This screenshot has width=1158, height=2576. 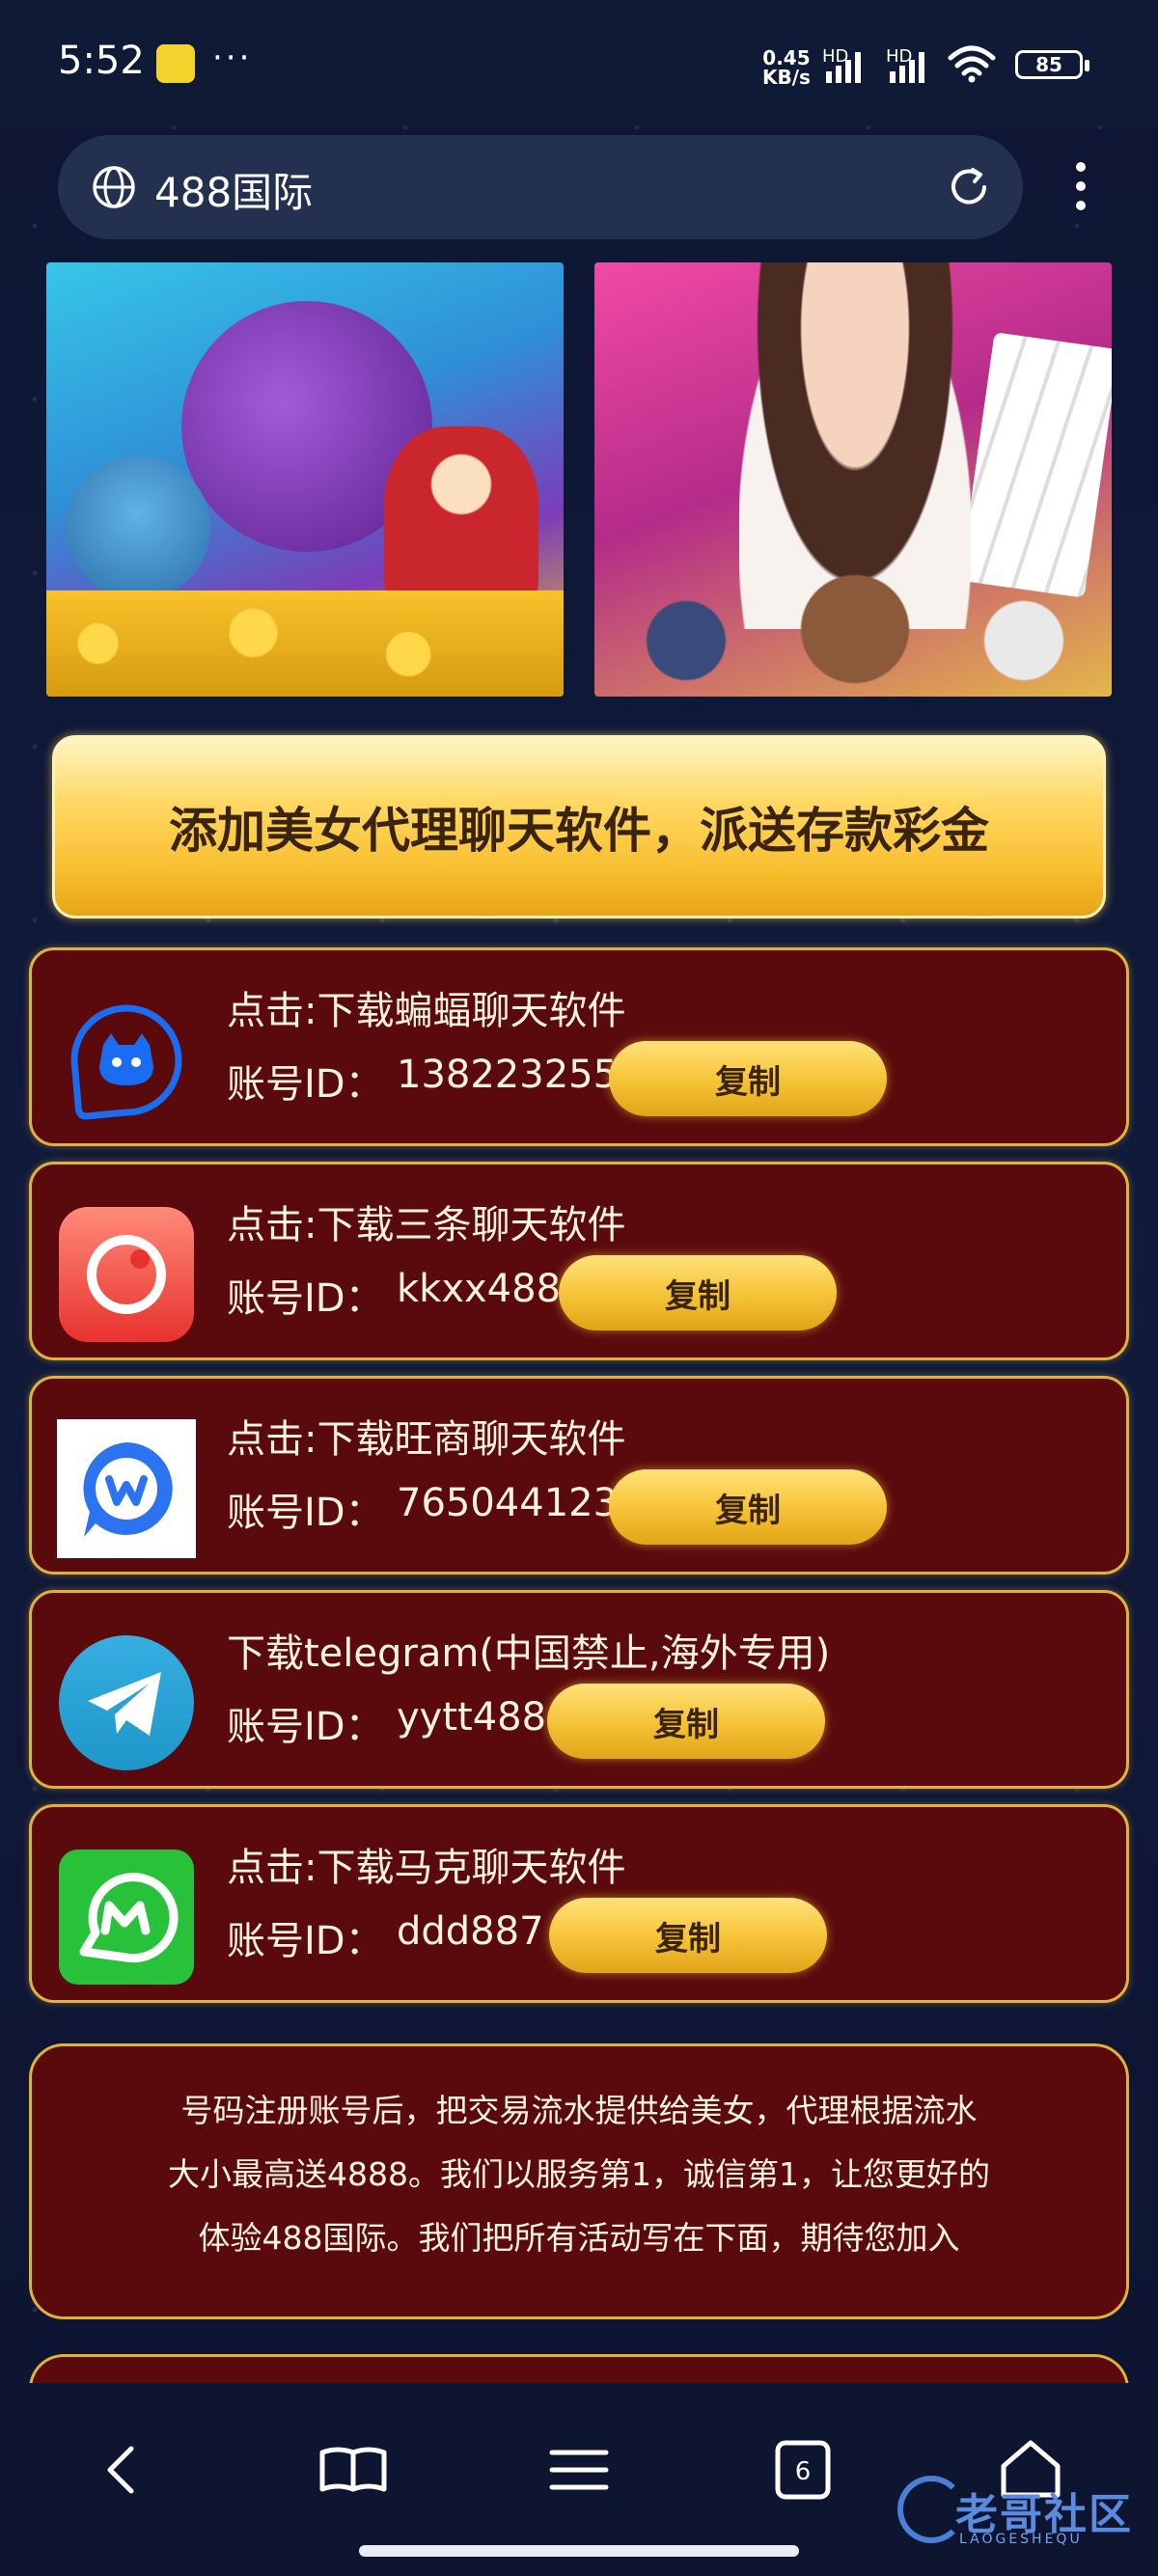 What do you see at coordinates (579, 63) in the screenshot?
I see `status-bar: 5:52 ··· 0.45 KB/s HD HD 85` at bounding box center [579, 63].